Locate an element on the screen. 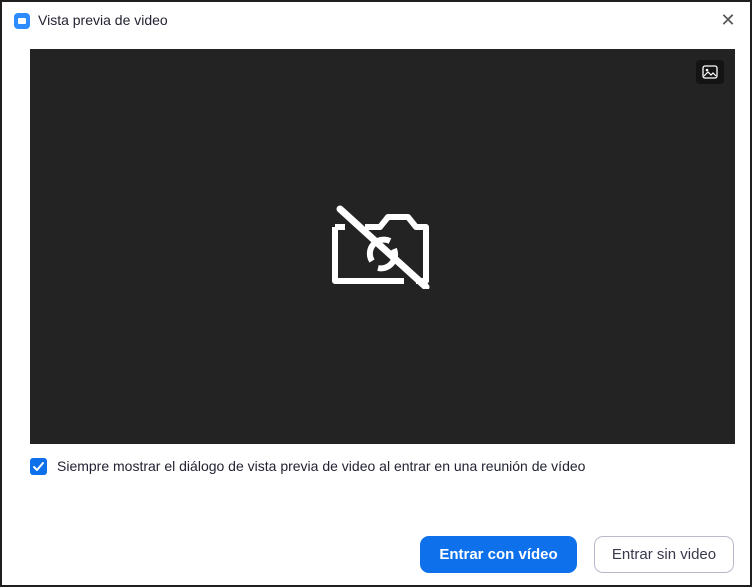  background-image-icon is located at coordinates (710, 72).